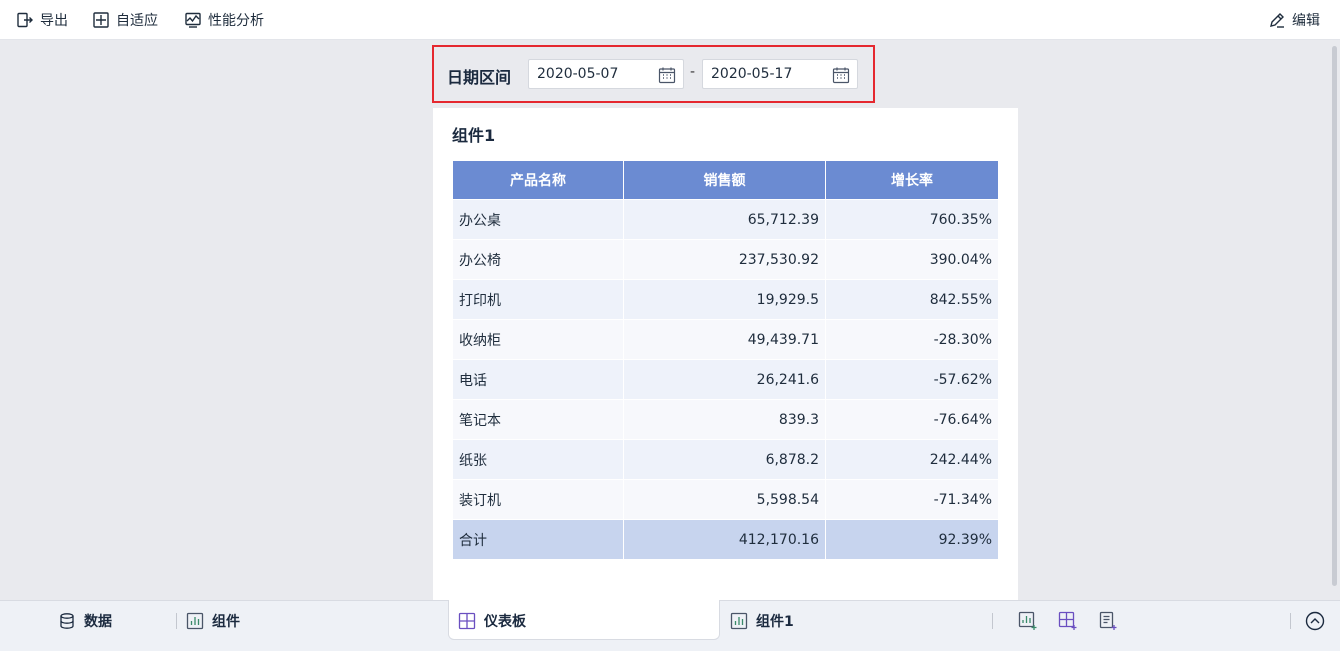 The width and height of the screenshot is (1340, 651). Describe the element at coordinates (912, 419) in the screenshot. I see `cell-growth: -76.64%` at that location.